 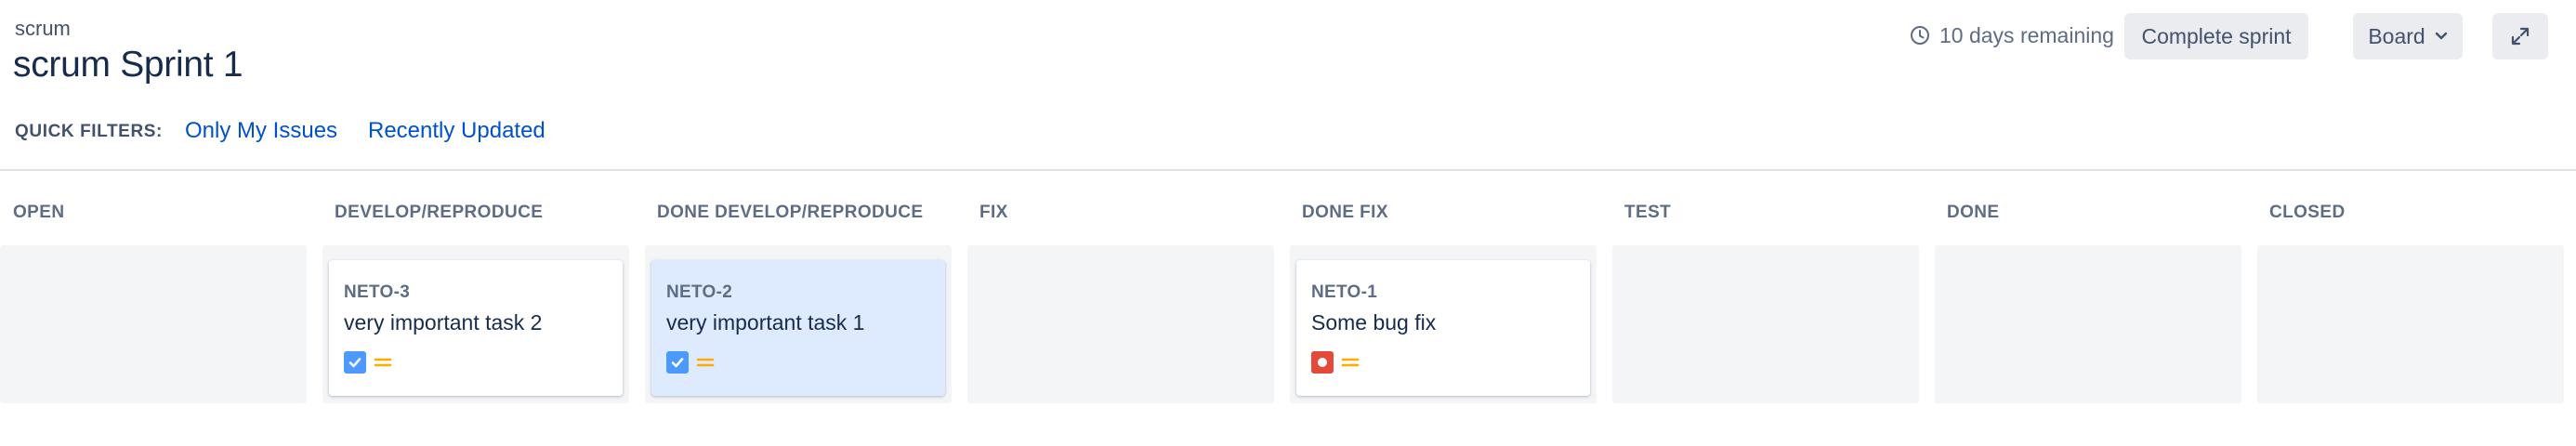 I want to click on issue-key: NETO-2, so click(x=699, y=292).